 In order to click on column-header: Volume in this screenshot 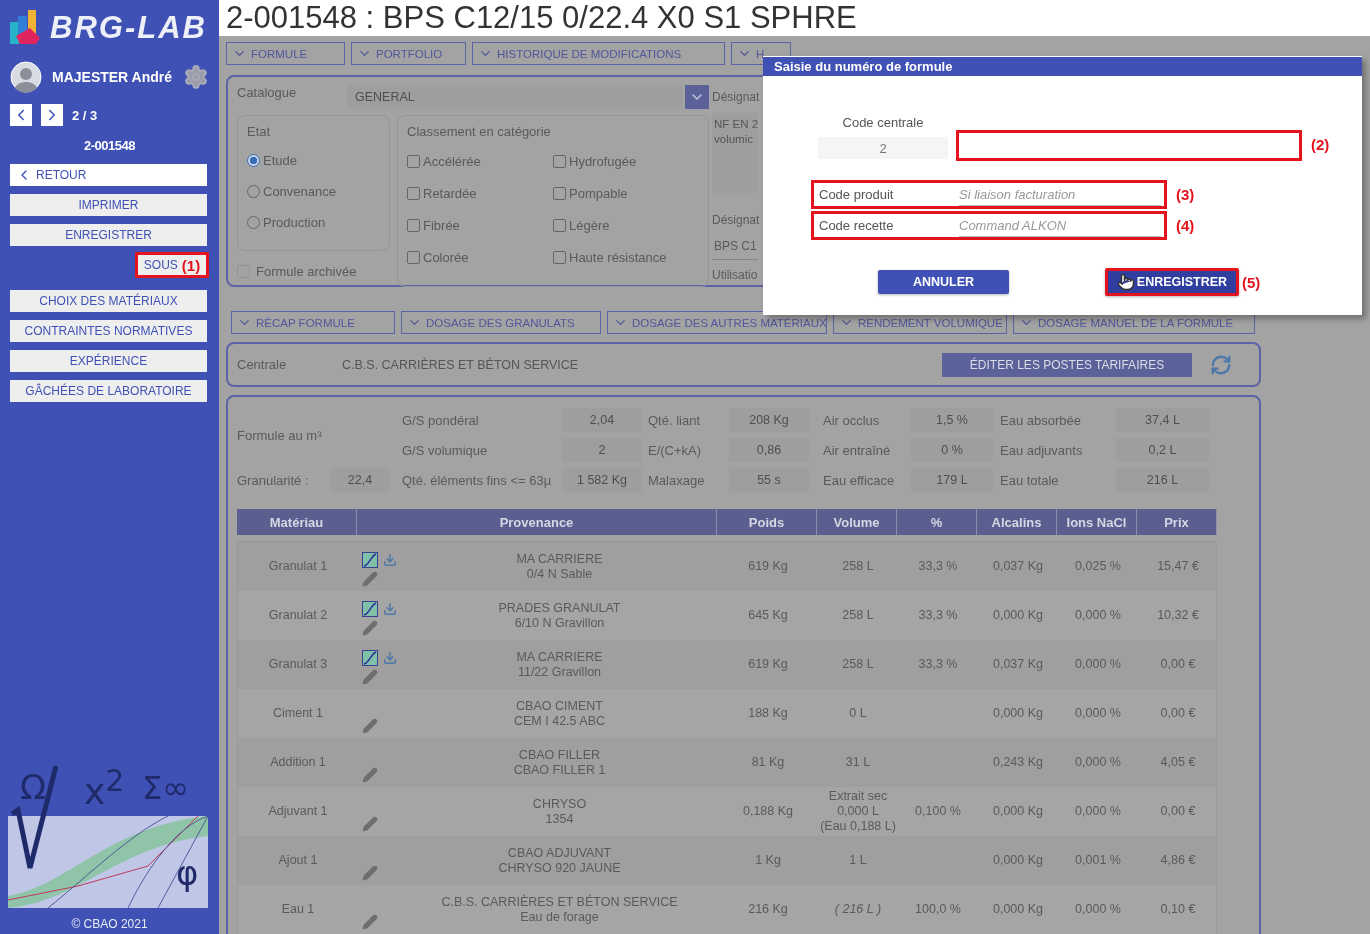, I will do `click(857, 522)`.